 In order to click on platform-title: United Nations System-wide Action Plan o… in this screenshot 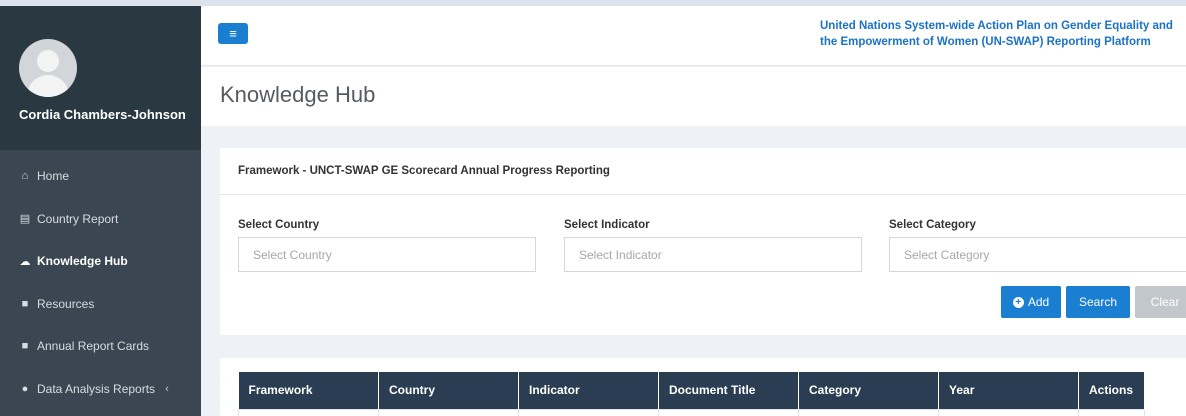, I will do `click(1003, 34)`.